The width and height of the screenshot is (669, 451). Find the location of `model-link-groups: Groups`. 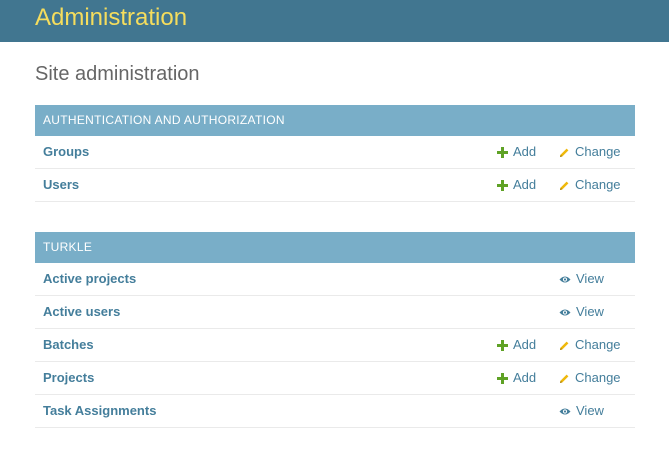

model-link-groups: Groups is located at coordinates (66, 152).